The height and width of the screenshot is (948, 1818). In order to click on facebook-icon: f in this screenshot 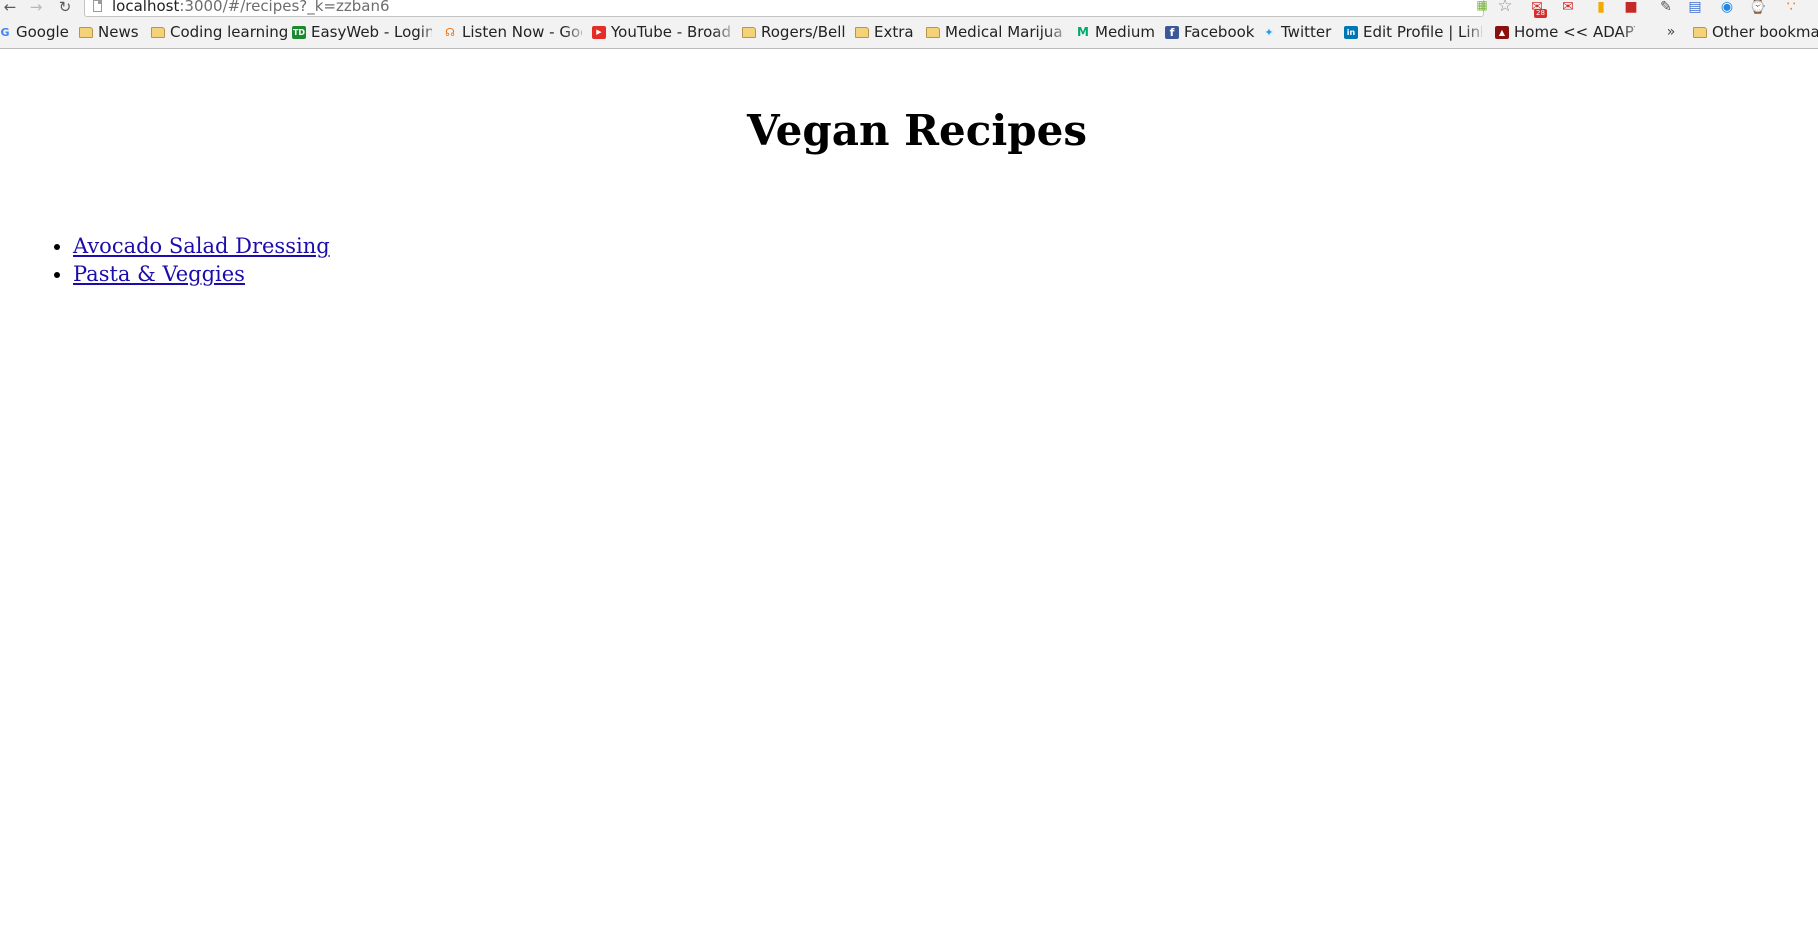, I will do `click(1172, 32)`.